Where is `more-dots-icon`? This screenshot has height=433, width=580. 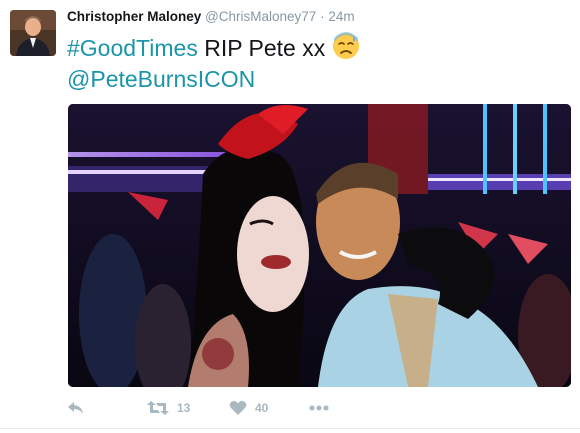 more-dots-icon is located at coordinates (319, 408).